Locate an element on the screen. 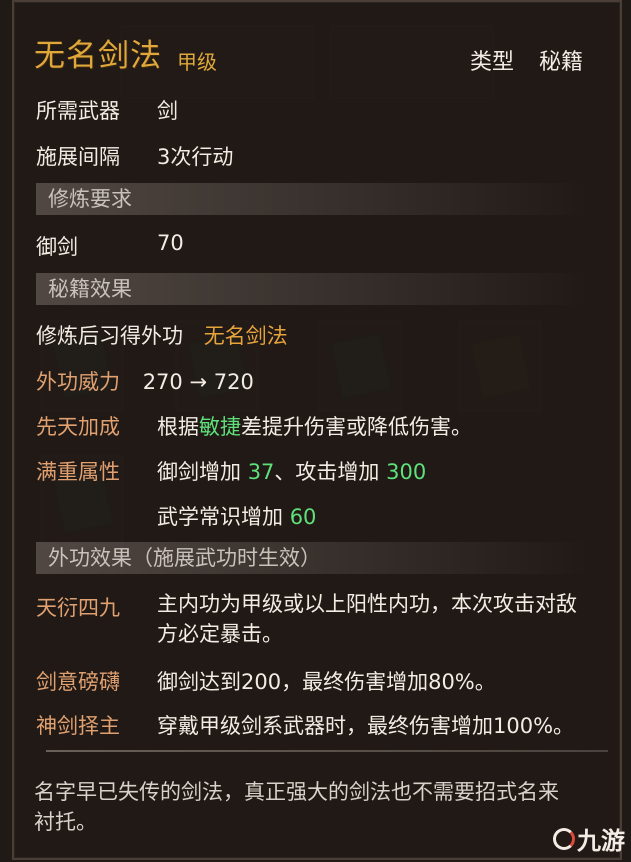 The image size is (631, 862). skill-grade: 甲级 is located at coordinates (197, 62).